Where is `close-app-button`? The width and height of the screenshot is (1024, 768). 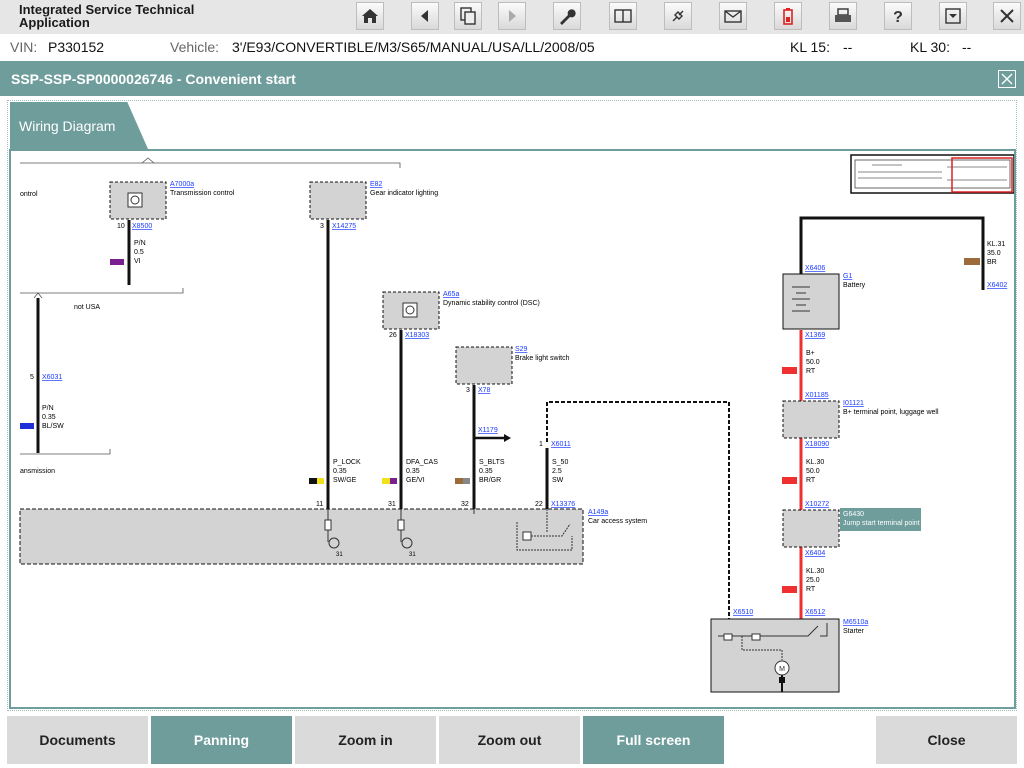
close-app-button is located at coordinates (1007, 16).